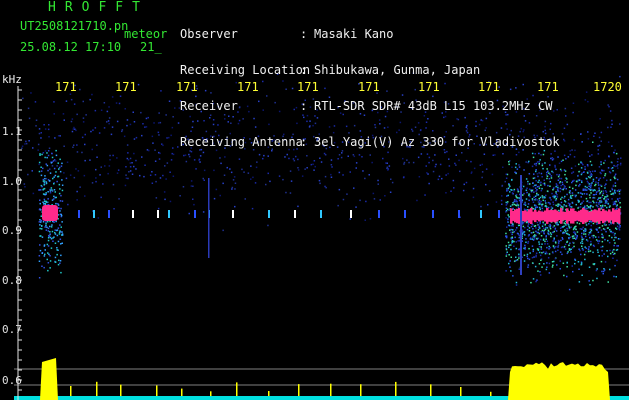 This screenshot has width=629, height=400. What do you see at coordinates (49, 379) in the screenshot?
I see `amplitude-burst-left` at bounding box center [49, 379].